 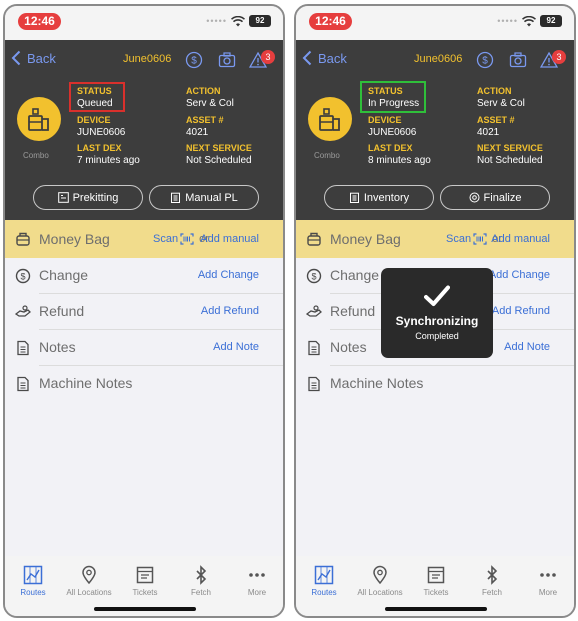 What do you see at coordinates (332, 58) in the screenshot?
I see `back-label: Back` at bounding box center [332, 58].